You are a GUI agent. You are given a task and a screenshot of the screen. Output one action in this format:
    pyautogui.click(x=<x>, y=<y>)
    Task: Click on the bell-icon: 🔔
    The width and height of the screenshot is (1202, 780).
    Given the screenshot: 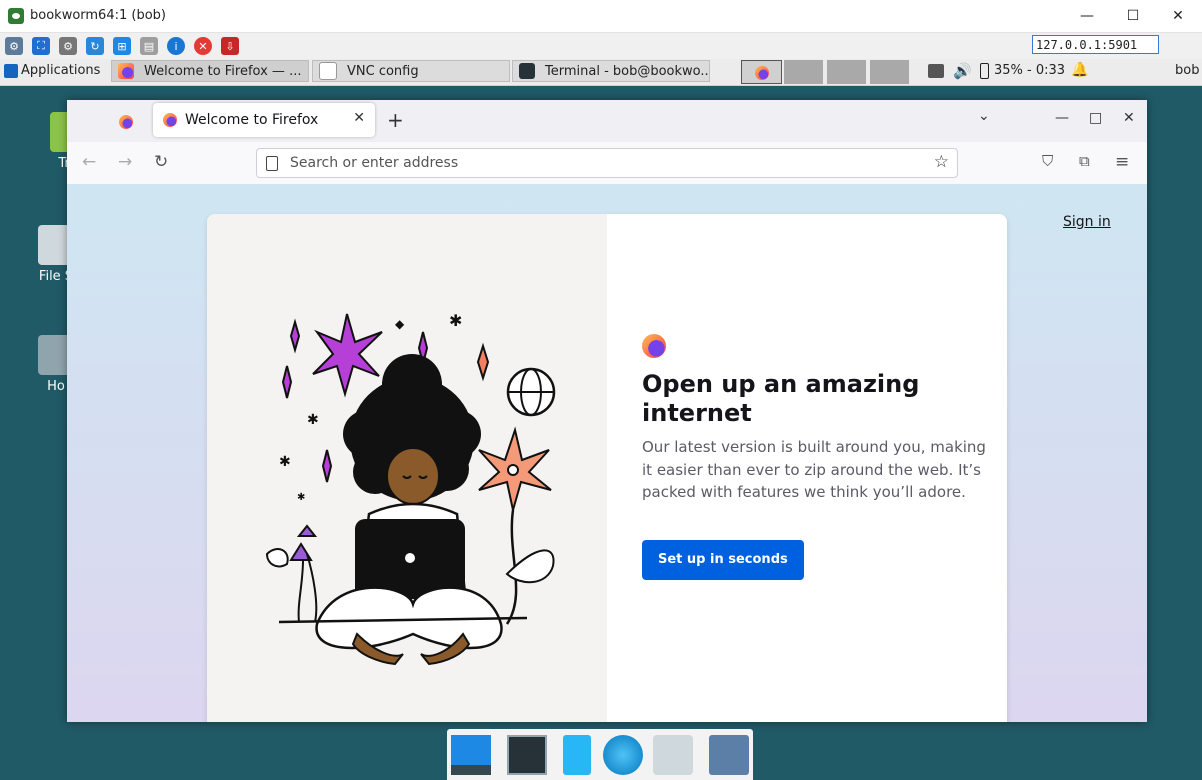 What is the action you would take?
    pyautogui.click(x=1079, y=70)
    